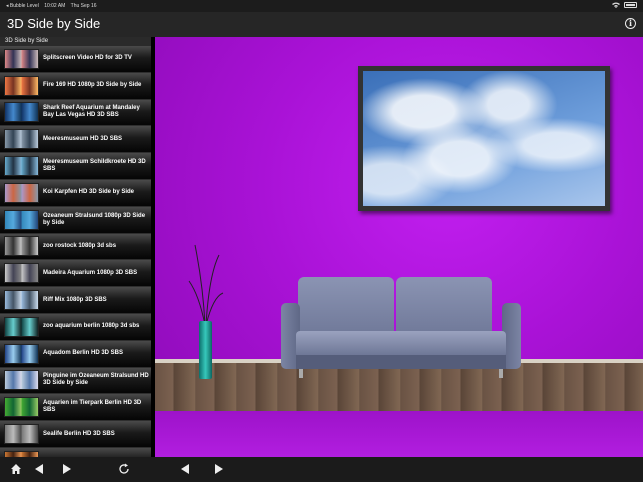 The height and width of the screenshot is (482, 643). Describe the element at coordinates (80, 245) in the screenshot. I see `video-title: zoo rostock 1080p 3d sbs` at that location.